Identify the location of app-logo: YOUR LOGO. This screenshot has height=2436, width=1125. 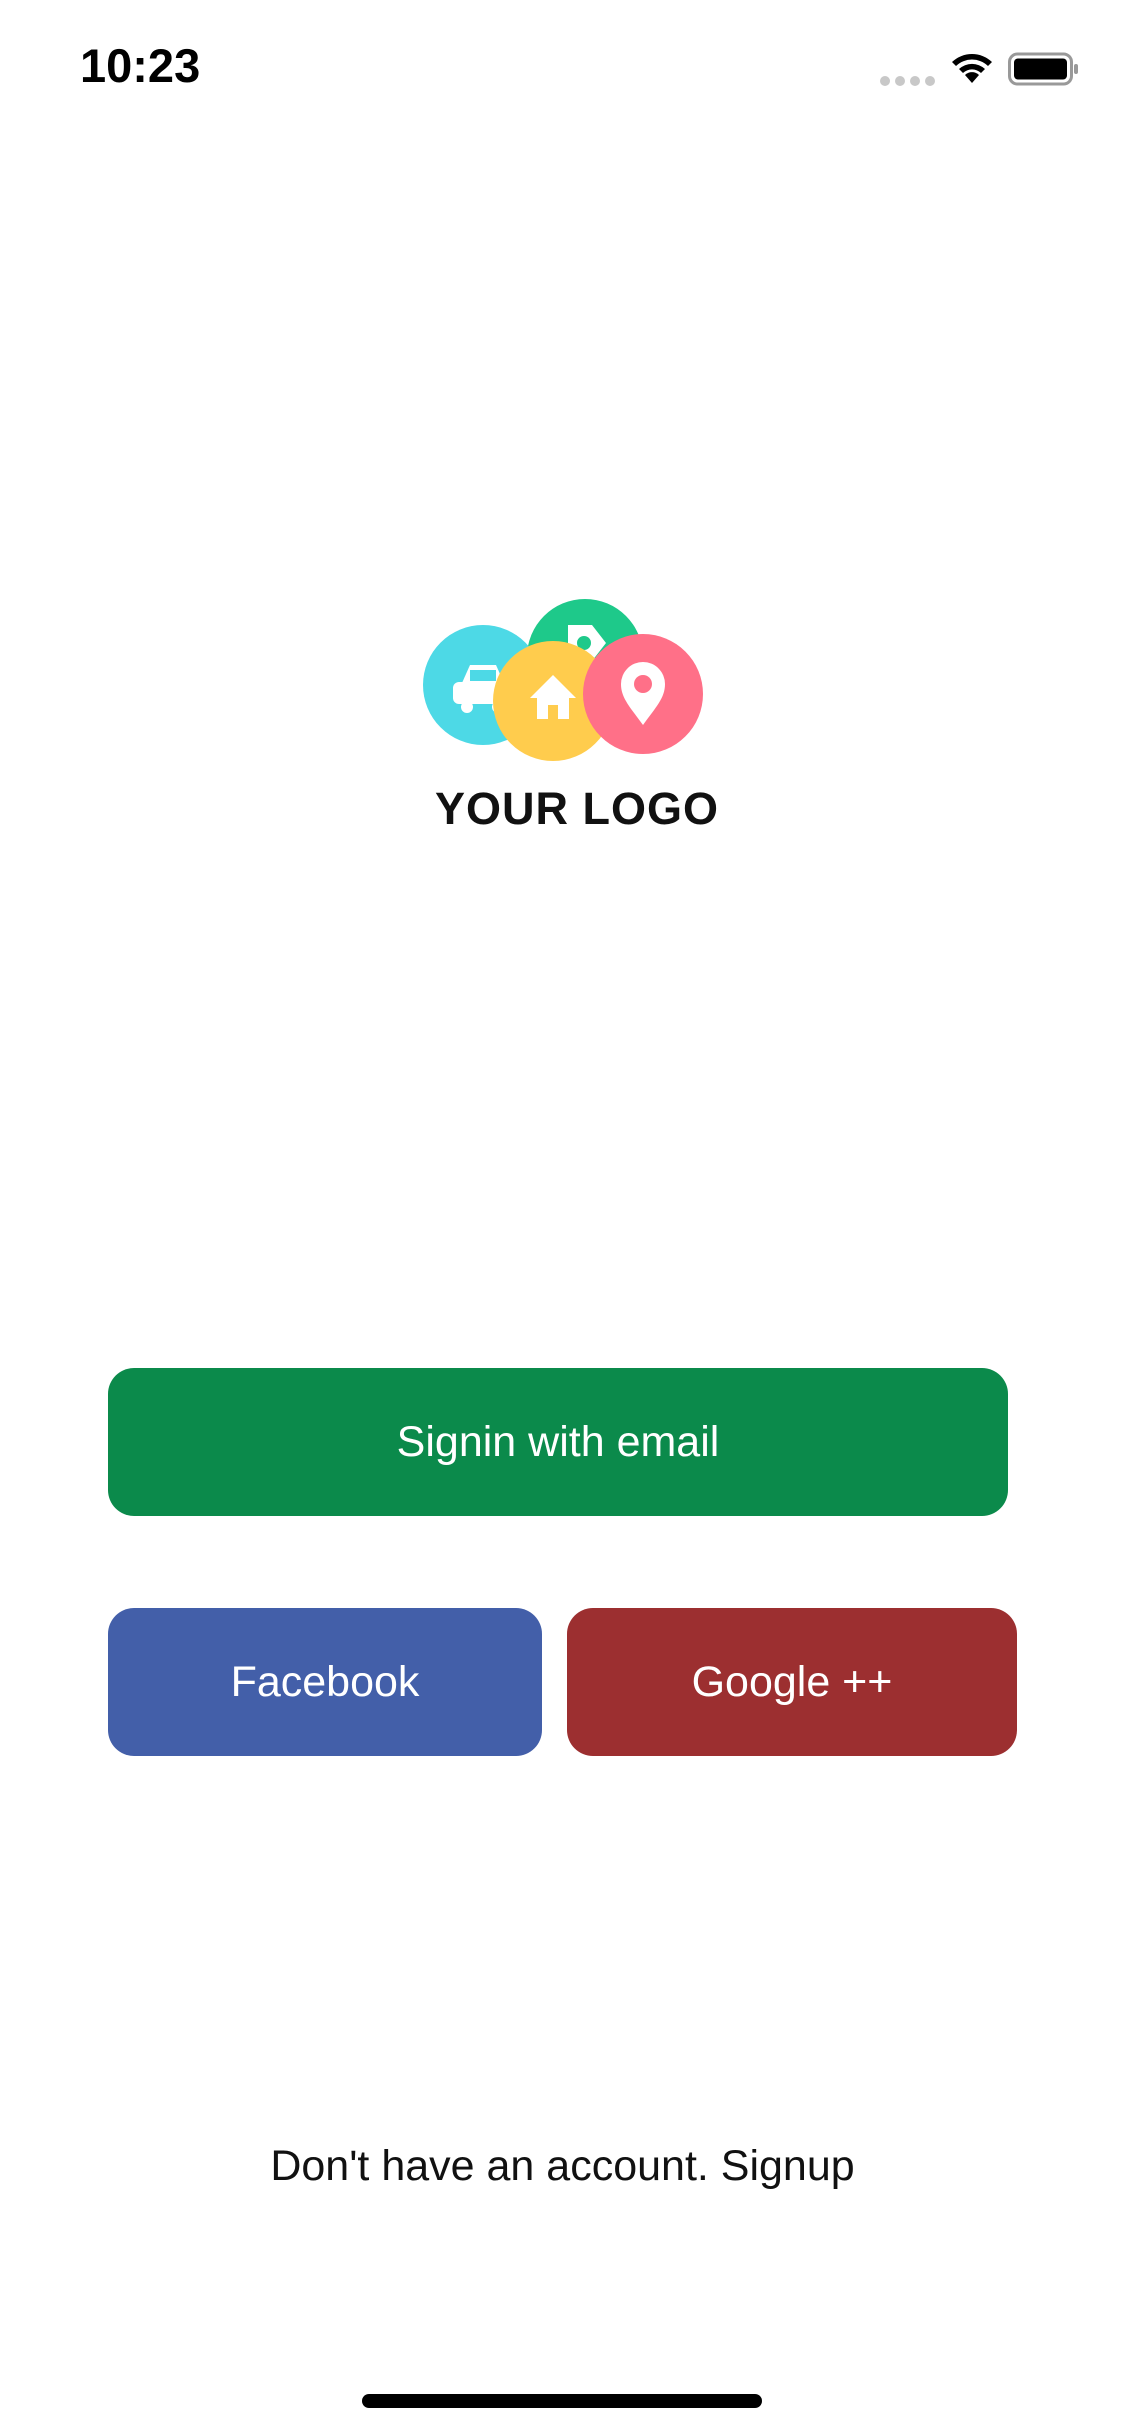
(575, 720).